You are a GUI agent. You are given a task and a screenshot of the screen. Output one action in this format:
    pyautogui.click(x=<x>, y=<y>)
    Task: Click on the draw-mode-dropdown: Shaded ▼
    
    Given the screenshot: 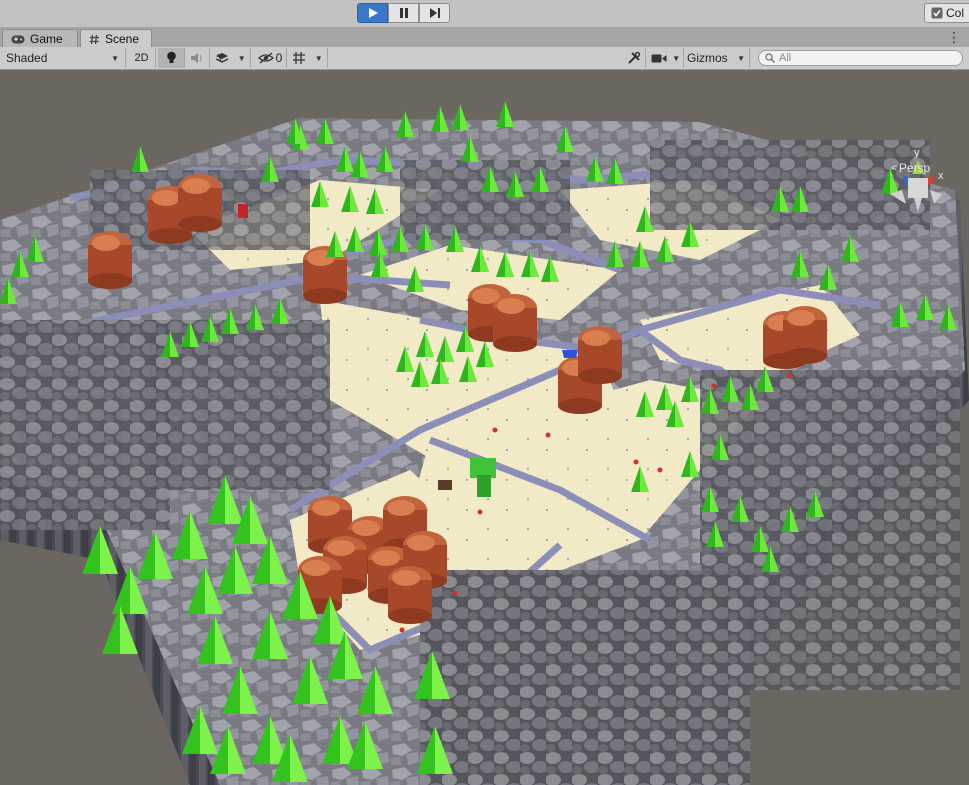 What is the action you would take?
    pyautogui.click(x=63, y=58)
    